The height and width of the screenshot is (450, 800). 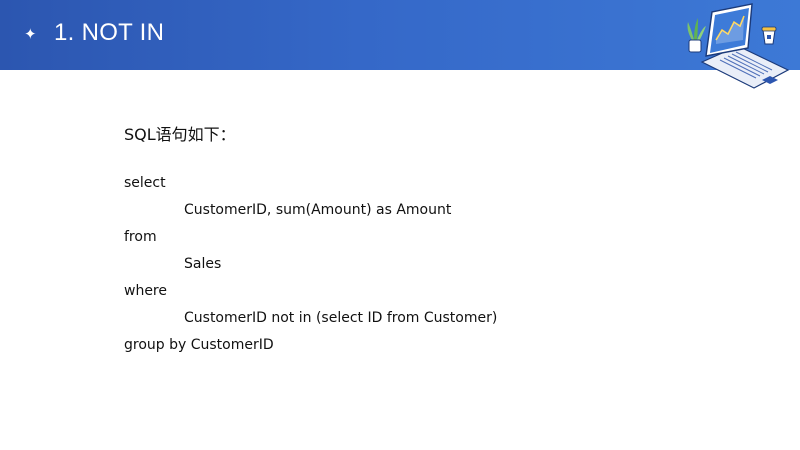 What do you see at coordinates (109, 32) in the screenshot?
I see `slide-title: 1. NOT IN` at bounding box center [109, 32].